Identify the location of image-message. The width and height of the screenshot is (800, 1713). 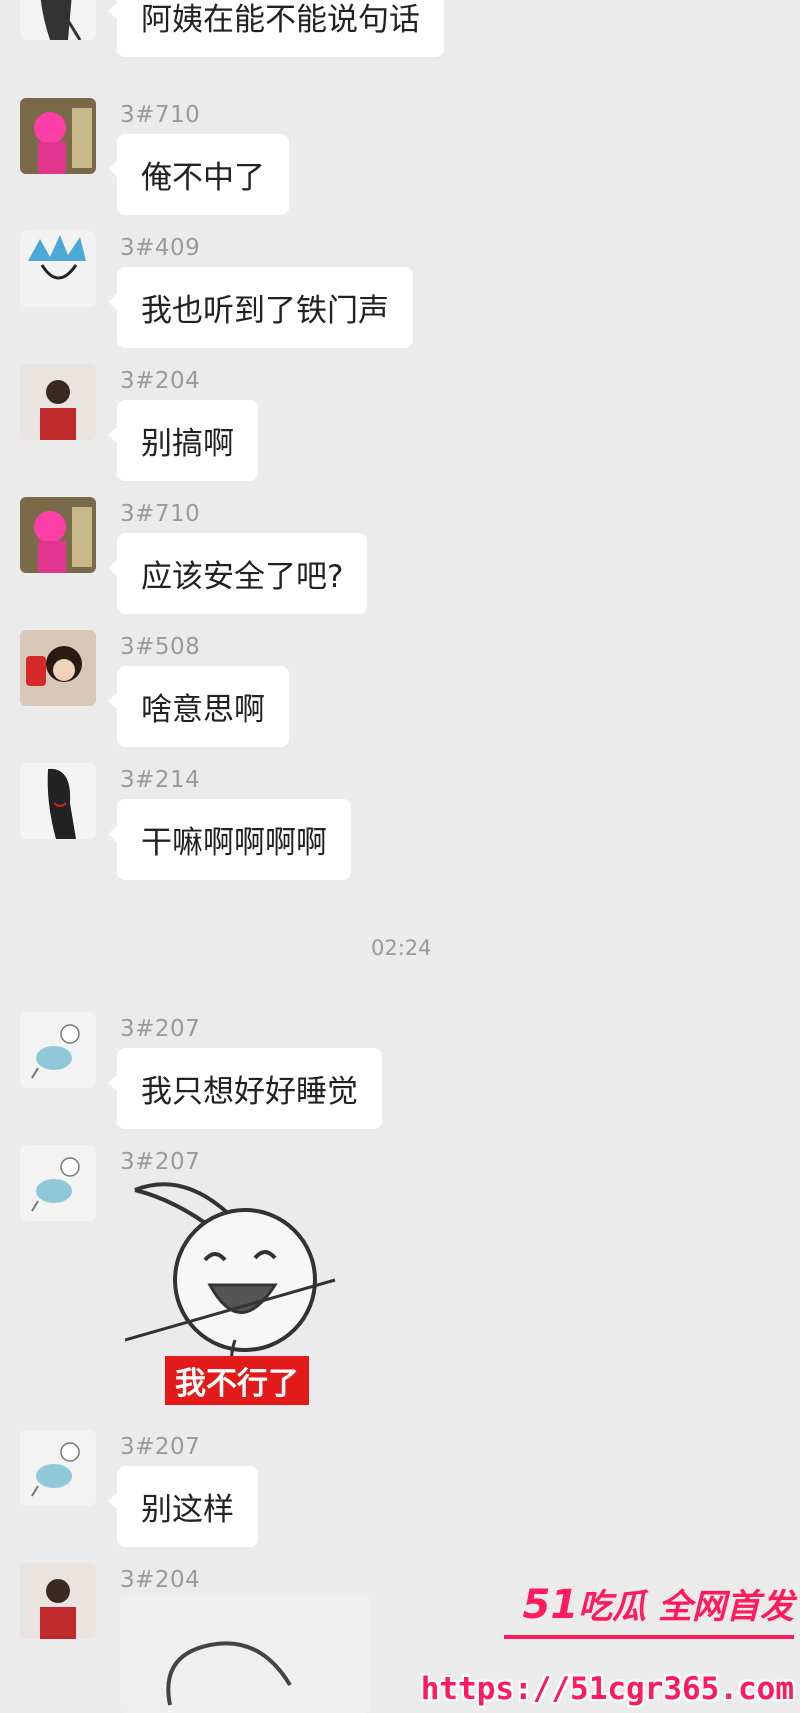
(245, 1654).